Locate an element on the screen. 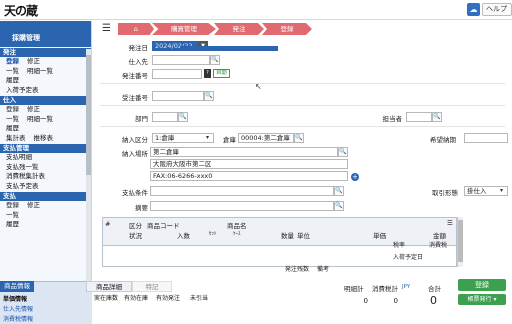 This screenshot has width=512, height=324. sidebar-item: 支払残一覧 is located at coordinates (22, 167).